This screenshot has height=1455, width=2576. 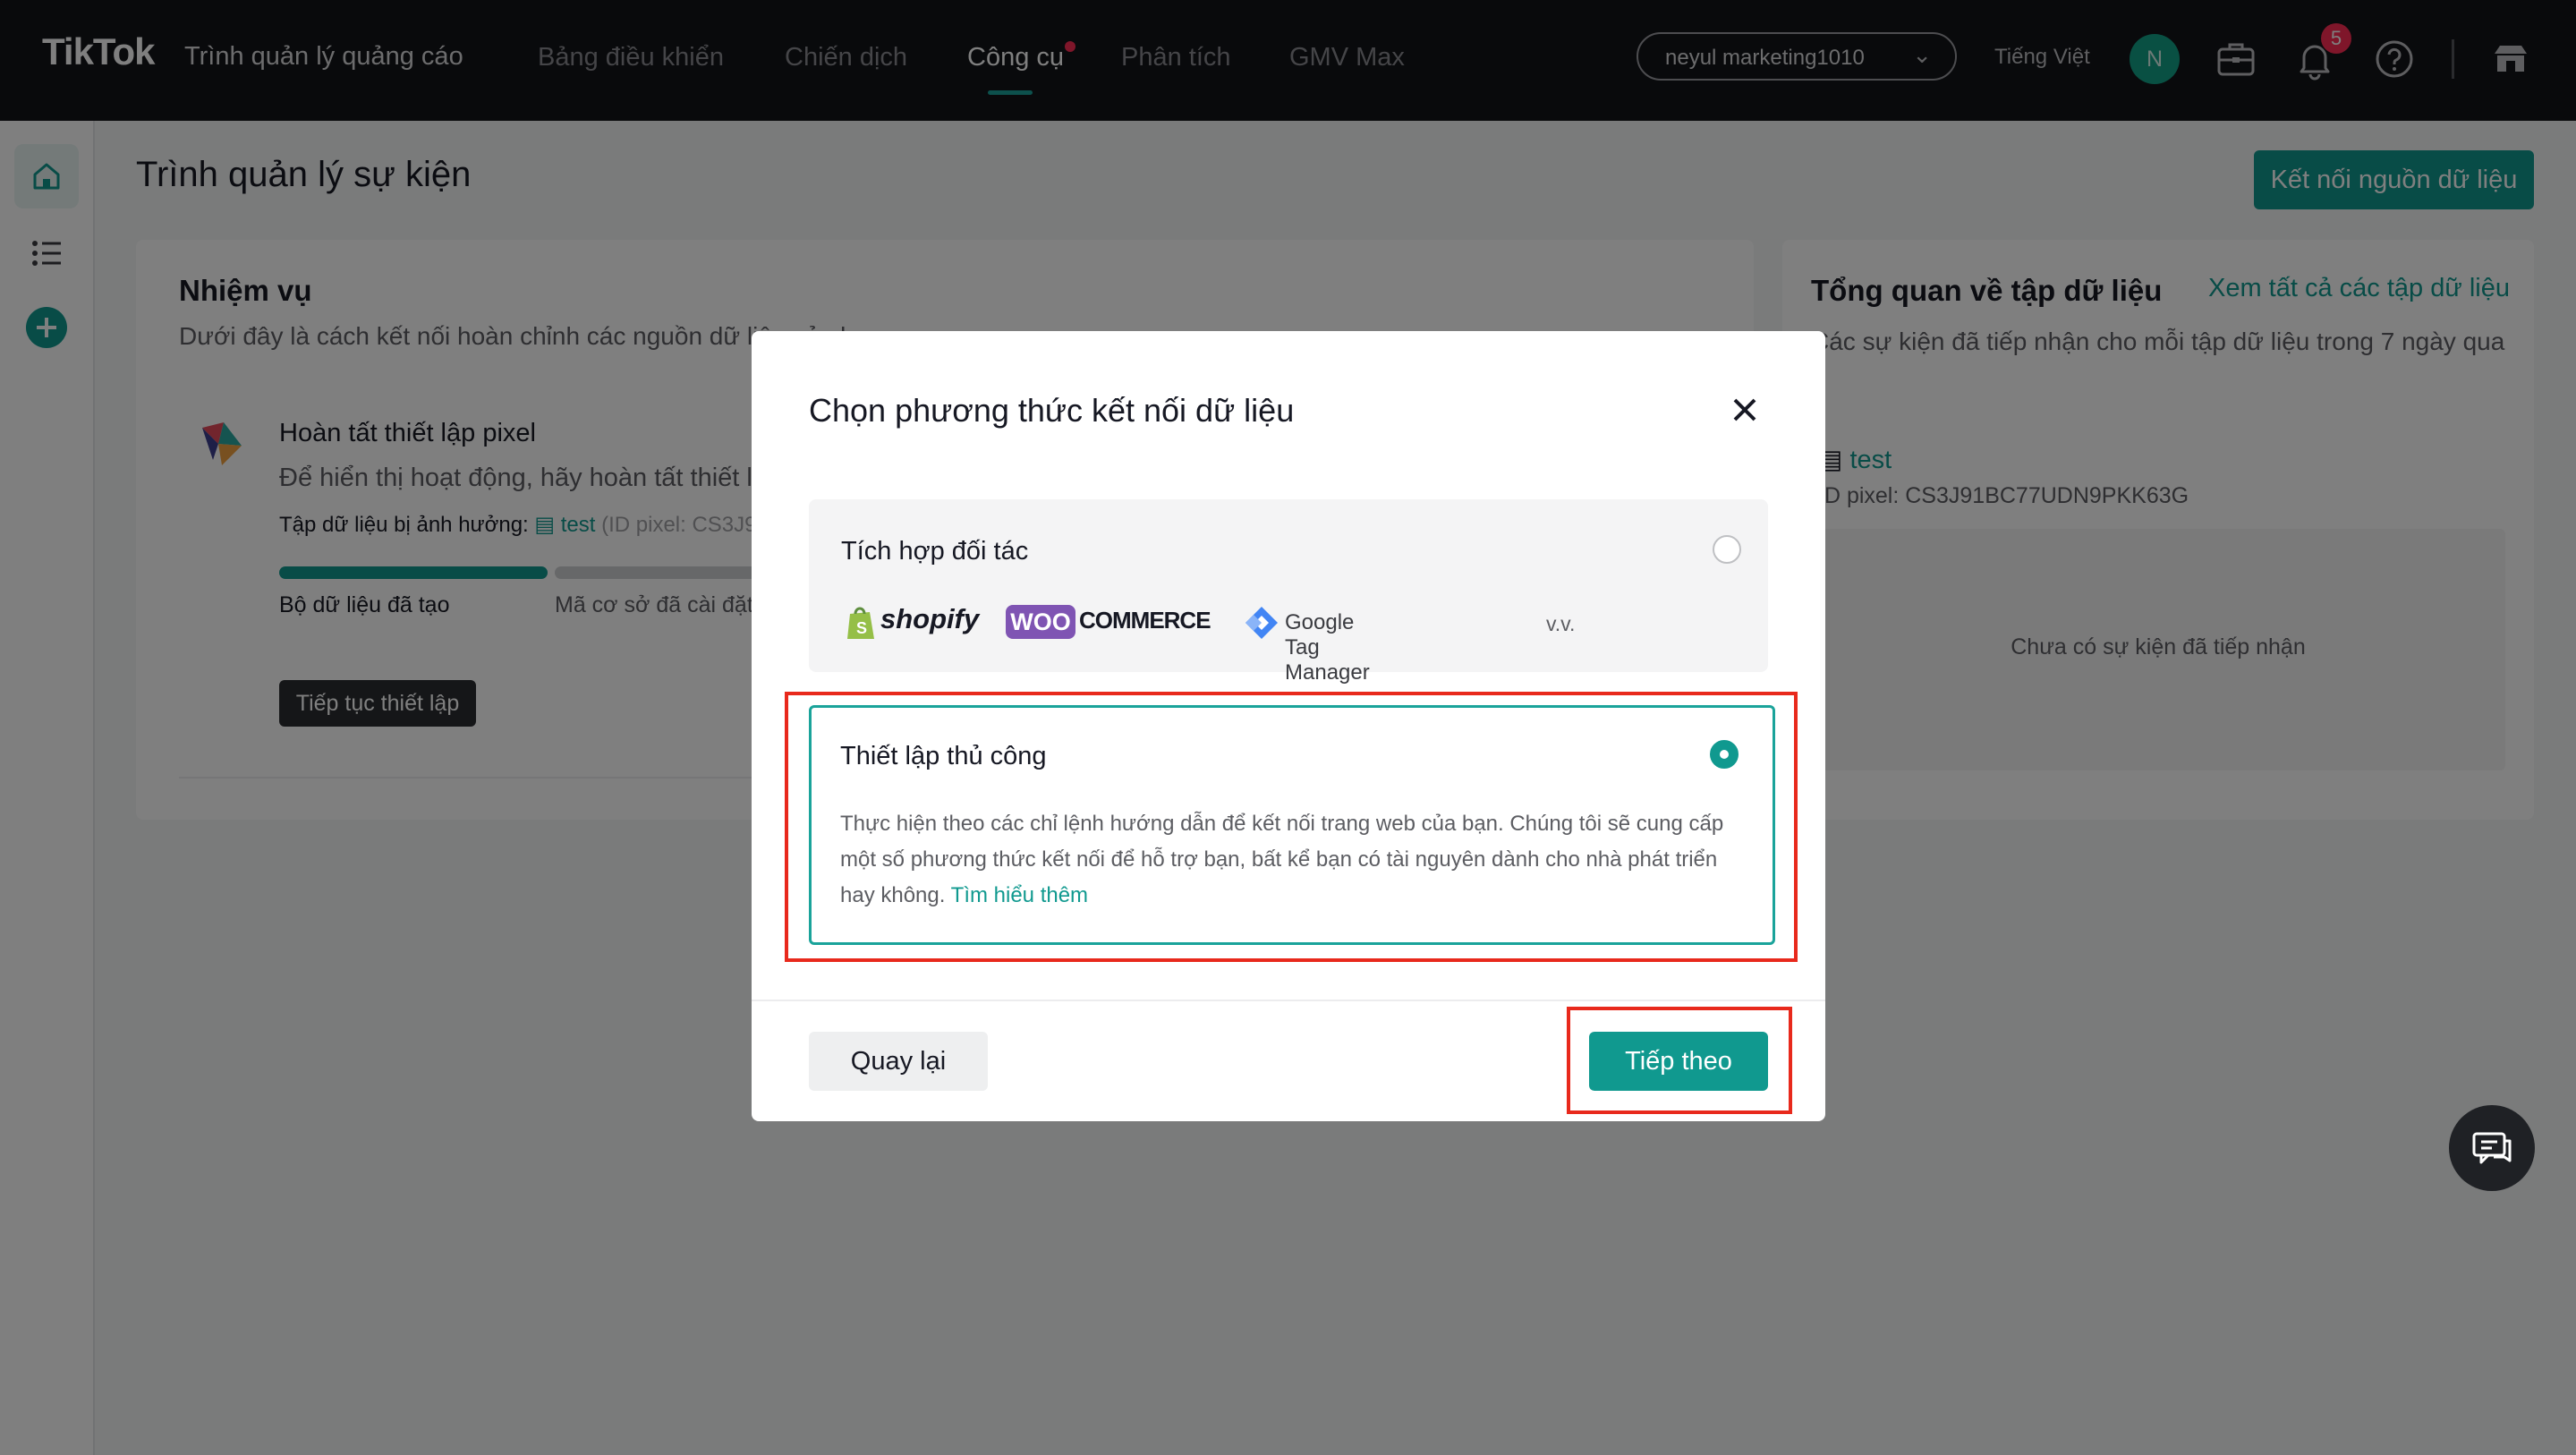 What do you see at coordinates (861, 628) in the screenshot?
I see `svg-text: S` at bounding box center [861, 628].